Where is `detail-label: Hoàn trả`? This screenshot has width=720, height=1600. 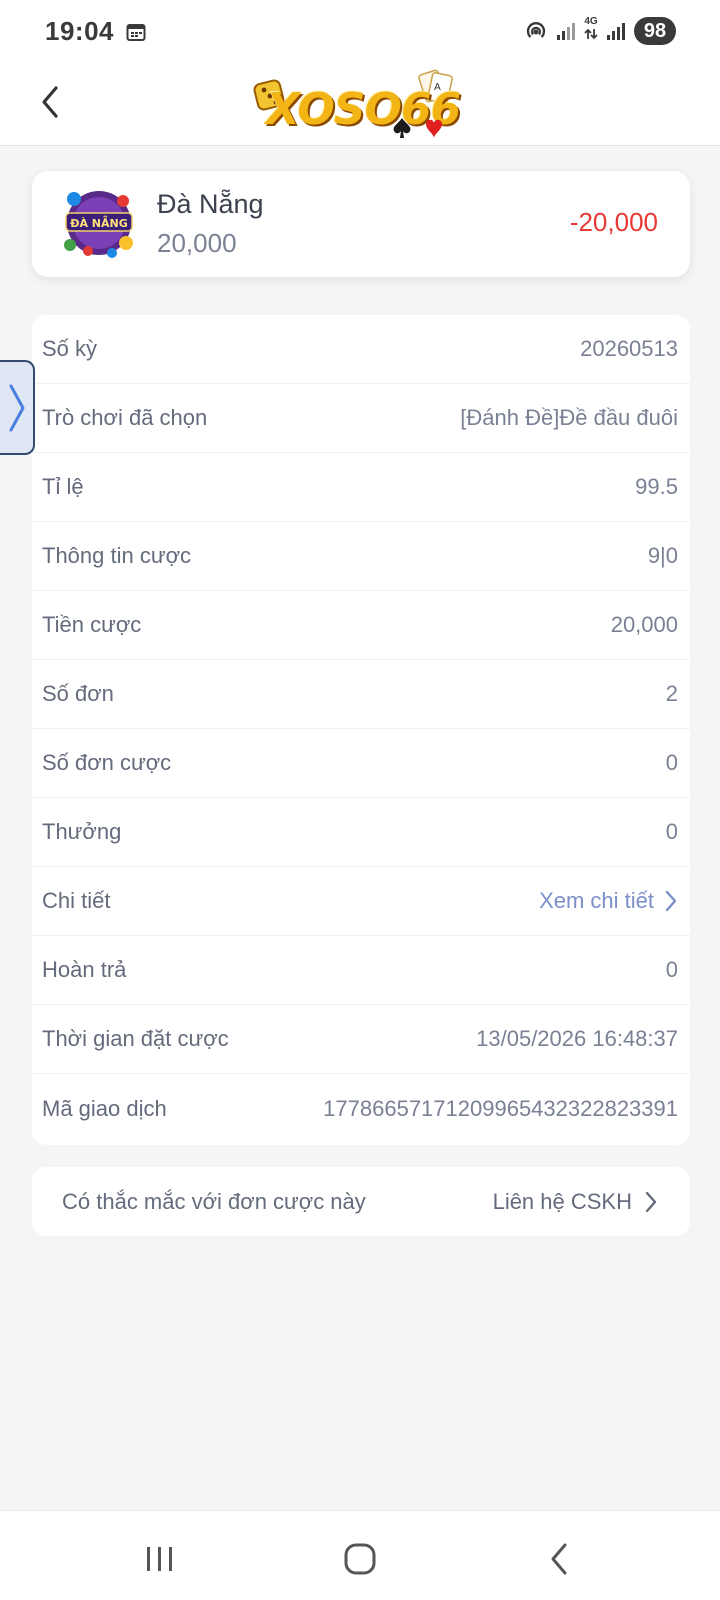 detail-label: Hoàn trả is located at coordinates (84, 969).